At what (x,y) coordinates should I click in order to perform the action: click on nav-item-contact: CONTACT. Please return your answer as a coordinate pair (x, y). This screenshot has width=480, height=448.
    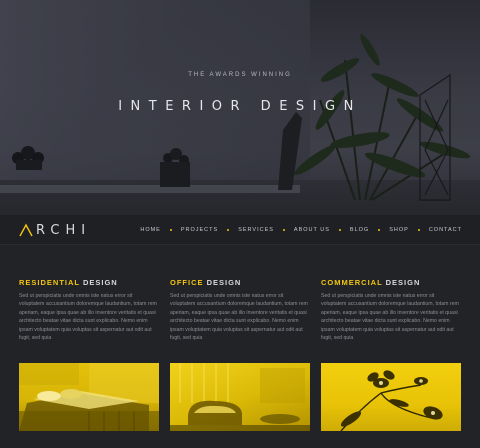
    Looking at the image, I should click on (445, 230).